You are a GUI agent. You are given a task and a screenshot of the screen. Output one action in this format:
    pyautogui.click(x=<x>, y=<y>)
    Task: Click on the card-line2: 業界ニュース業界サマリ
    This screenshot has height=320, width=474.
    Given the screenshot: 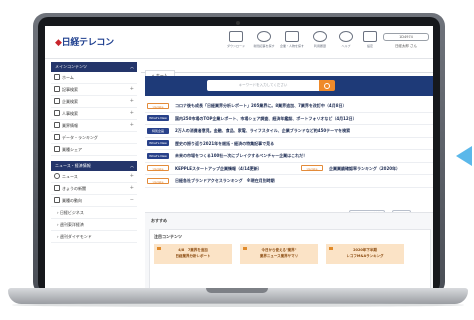 What is the action you would take?
    pyautogui.click(x=279, y=256)
    